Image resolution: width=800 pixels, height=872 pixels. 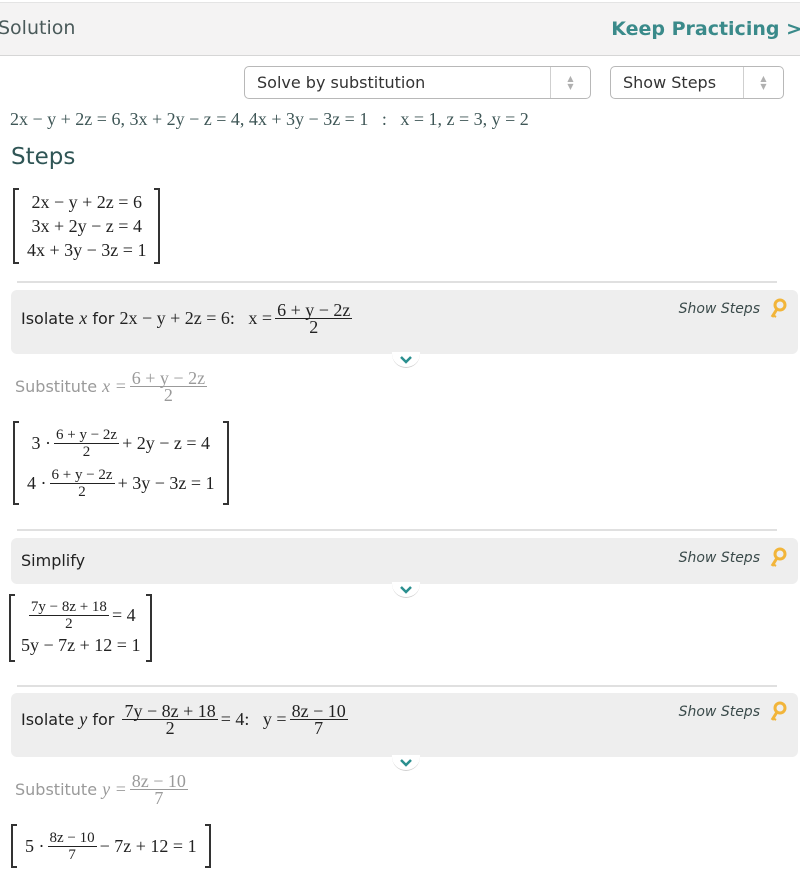 I want to click on step-var: x, so click(x=83, y=318).